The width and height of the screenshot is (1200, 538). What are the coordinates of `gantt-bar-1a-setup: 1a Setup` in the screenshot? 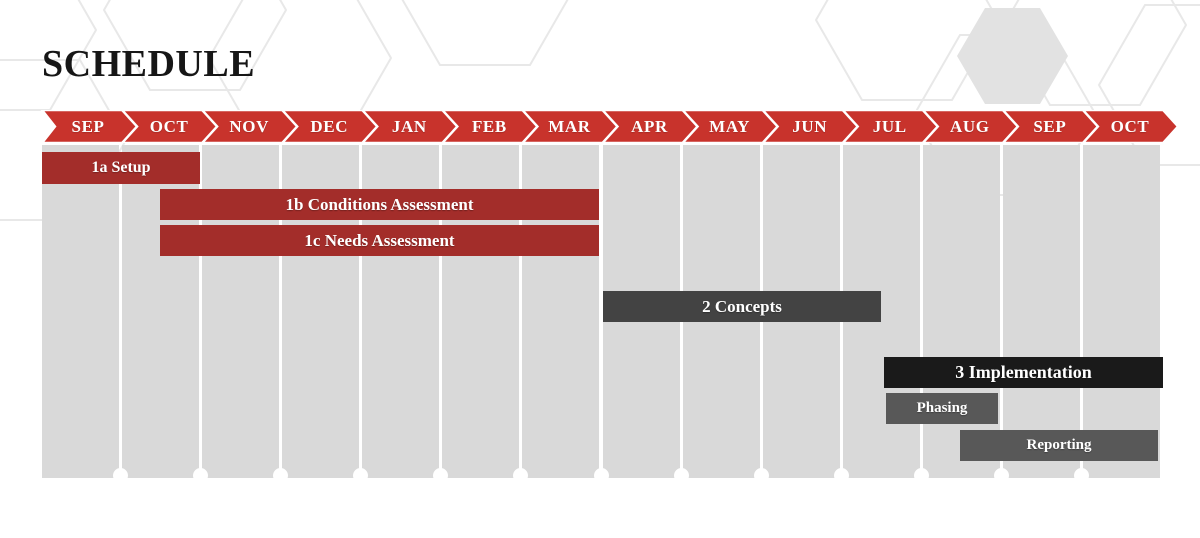 It's located at (121, 168).